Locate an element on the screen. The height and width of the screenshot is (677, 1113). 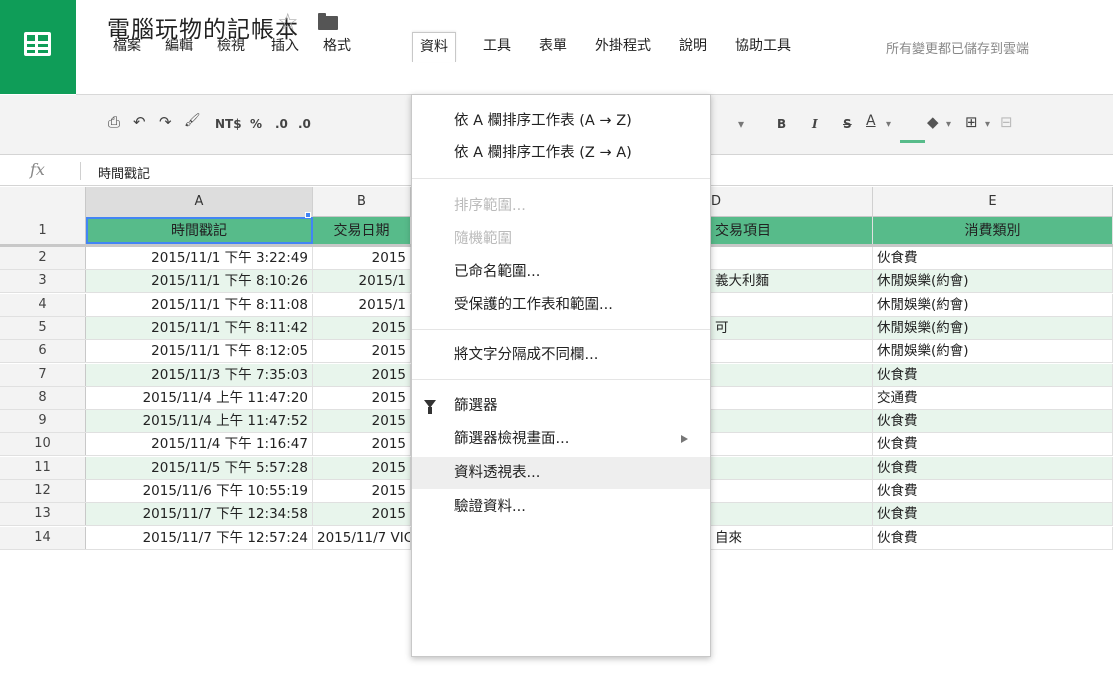
fill-color-caret-icon: ▾ is located at coordinates (948, 124).